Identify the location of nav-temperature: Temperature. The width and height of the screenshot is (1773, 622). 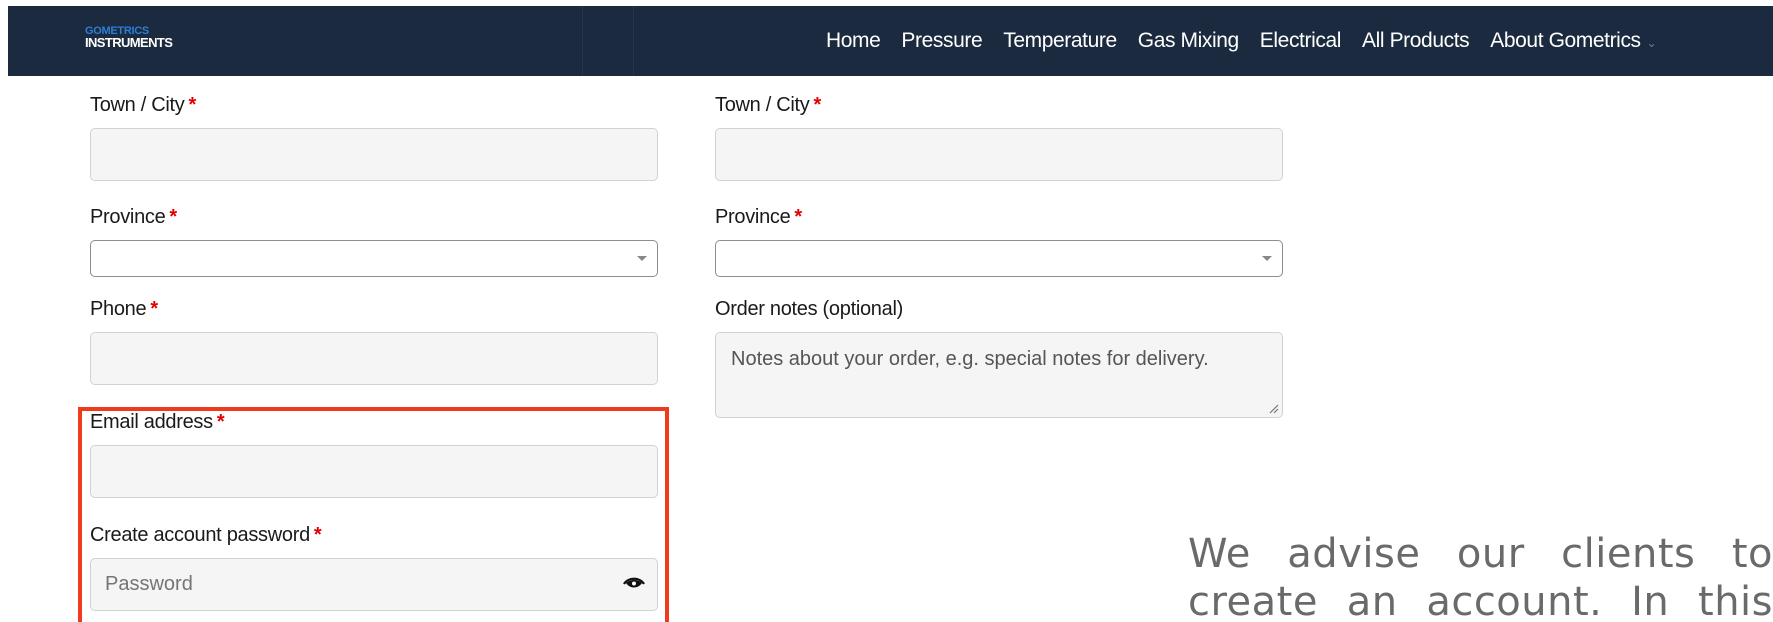
(1060, 41).